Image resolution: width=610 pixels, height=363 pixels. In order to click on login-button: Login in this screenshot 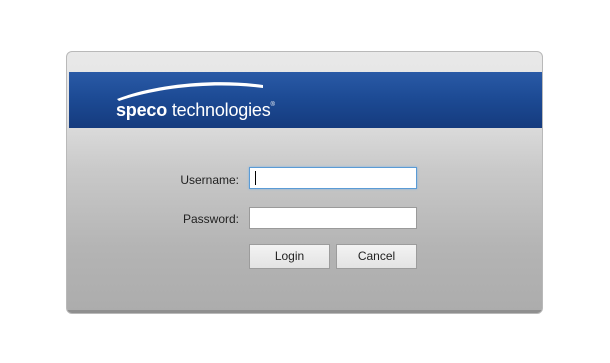, I will do `click(289, 256)`.